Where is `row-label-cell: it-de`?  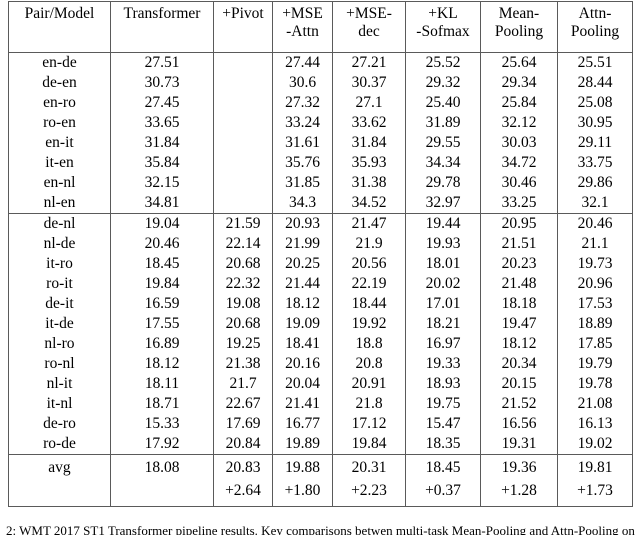
row-label-cell: it-de is located at coordinates (59, 324).